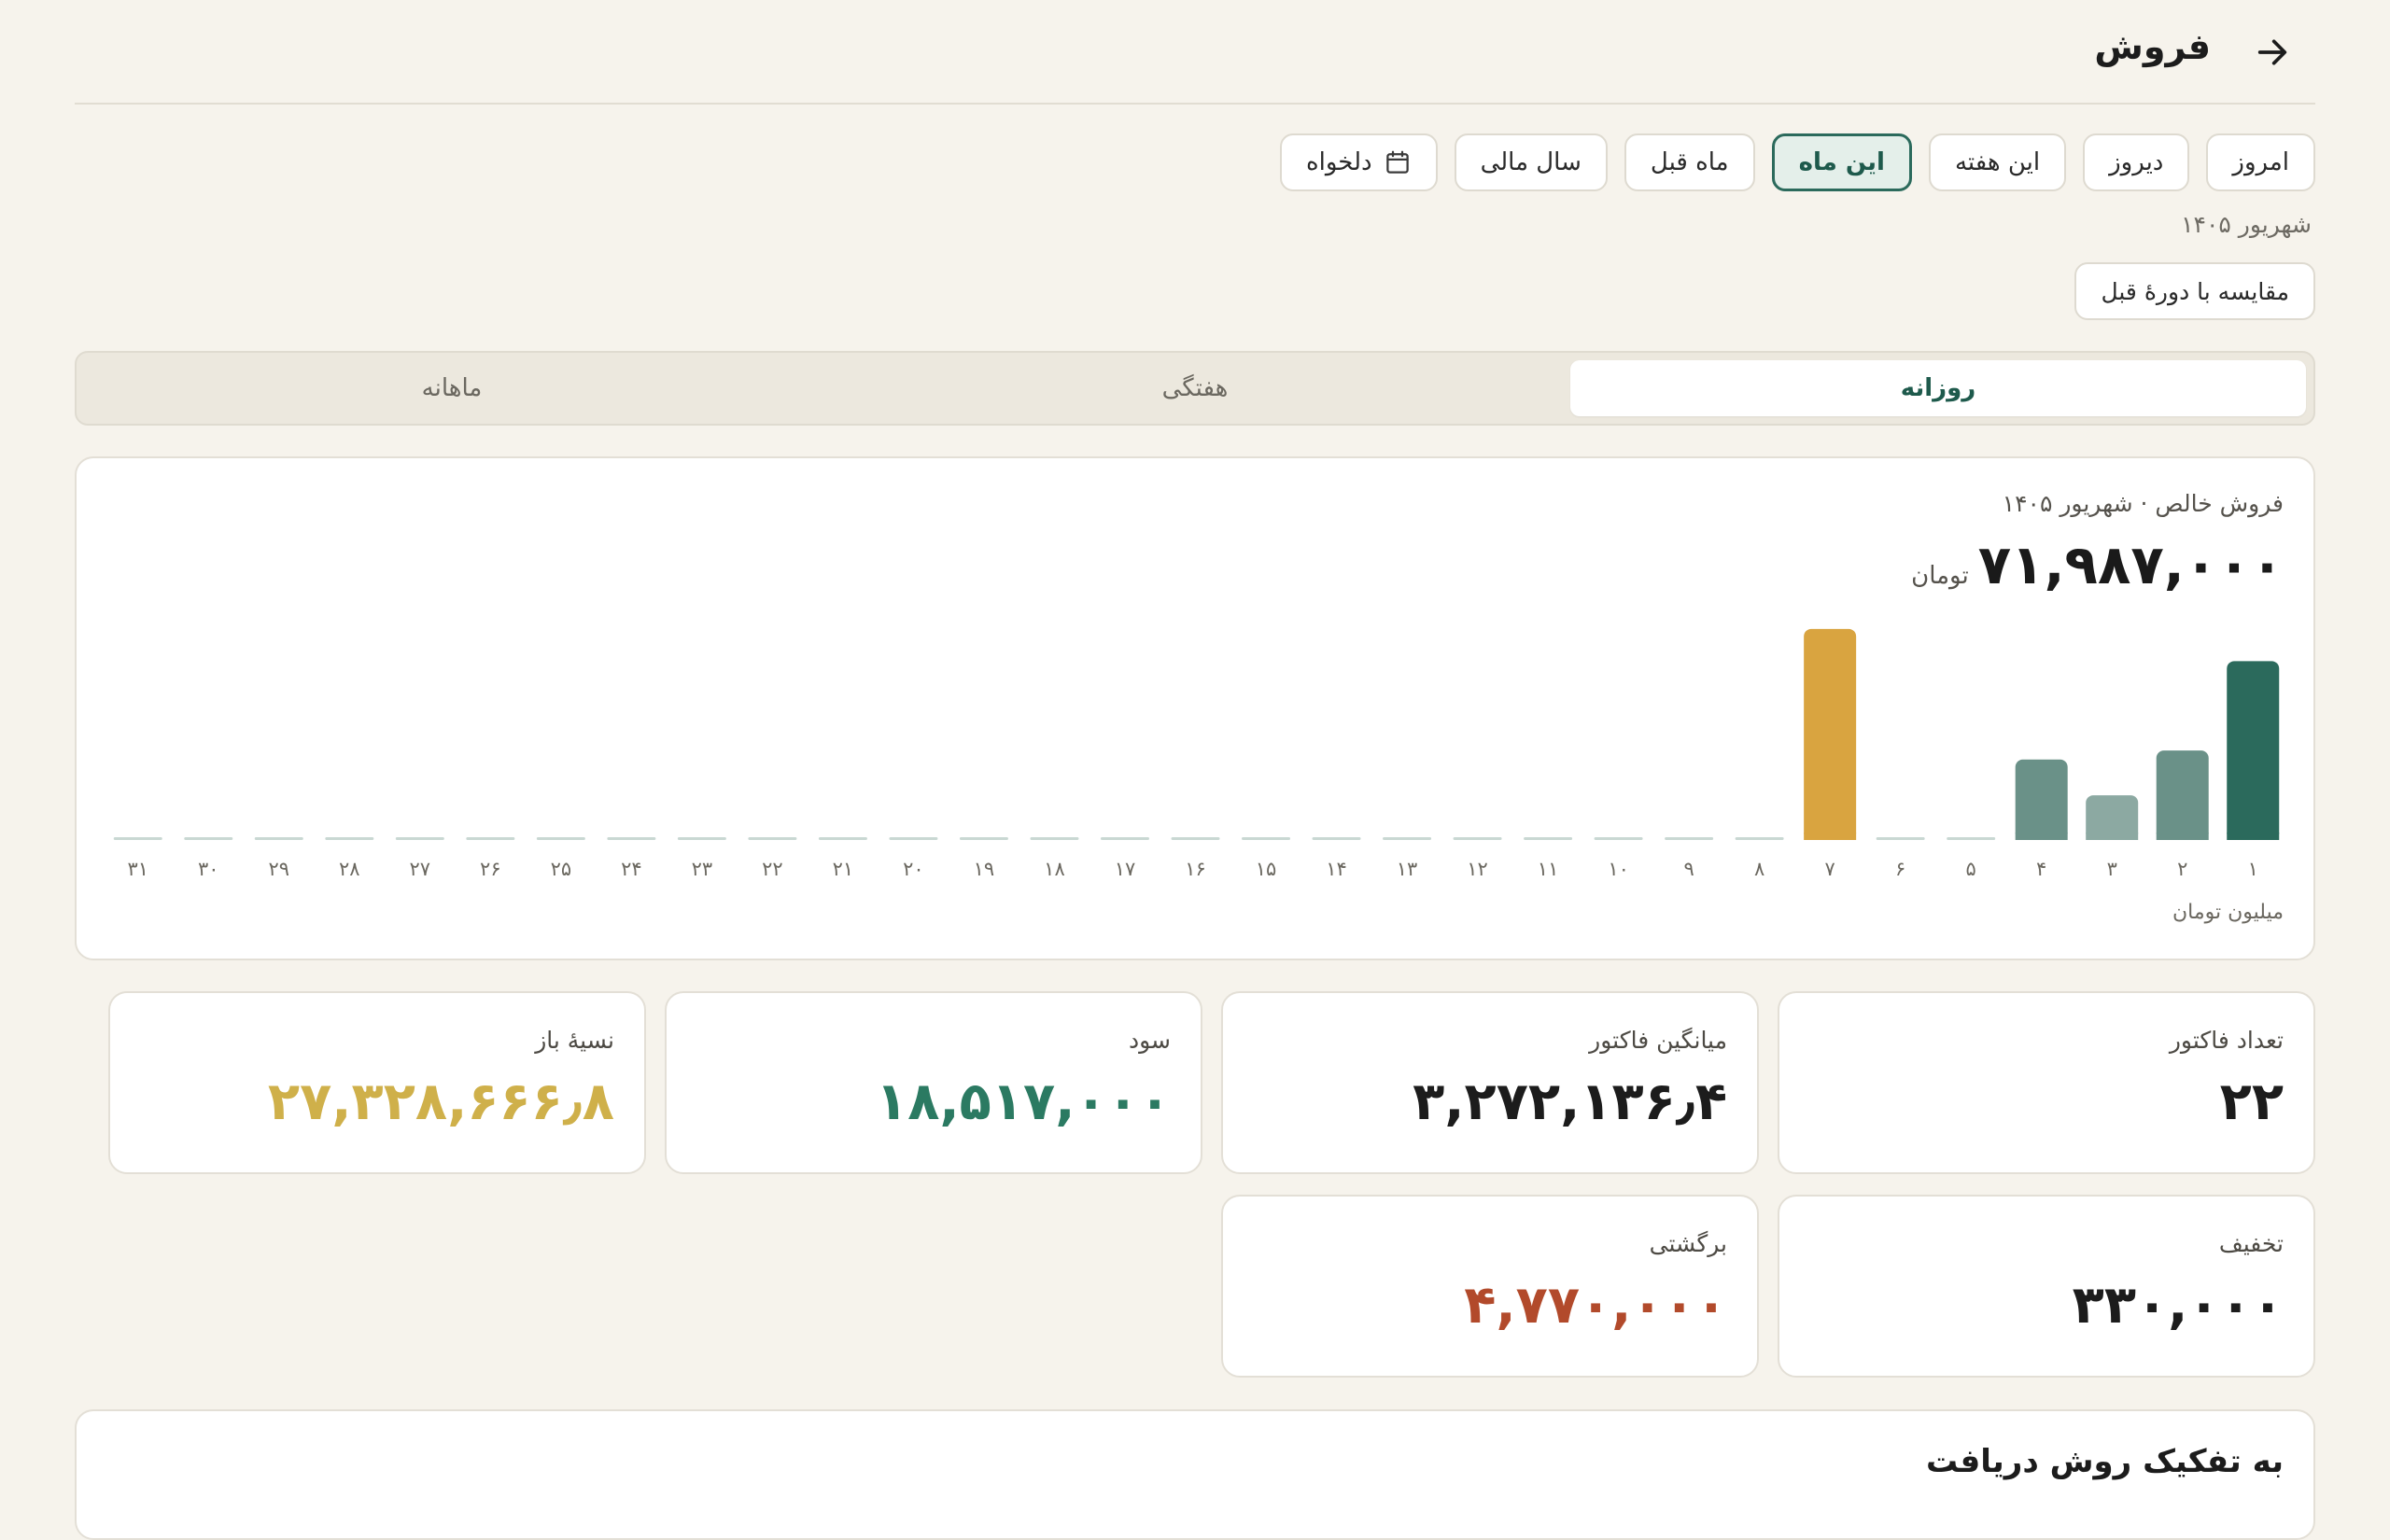 The width and height of the screenshot is (2390, 1540). Describe the element at coordinates (2272, 52) in the screenshot. I see `back-button` at that location.